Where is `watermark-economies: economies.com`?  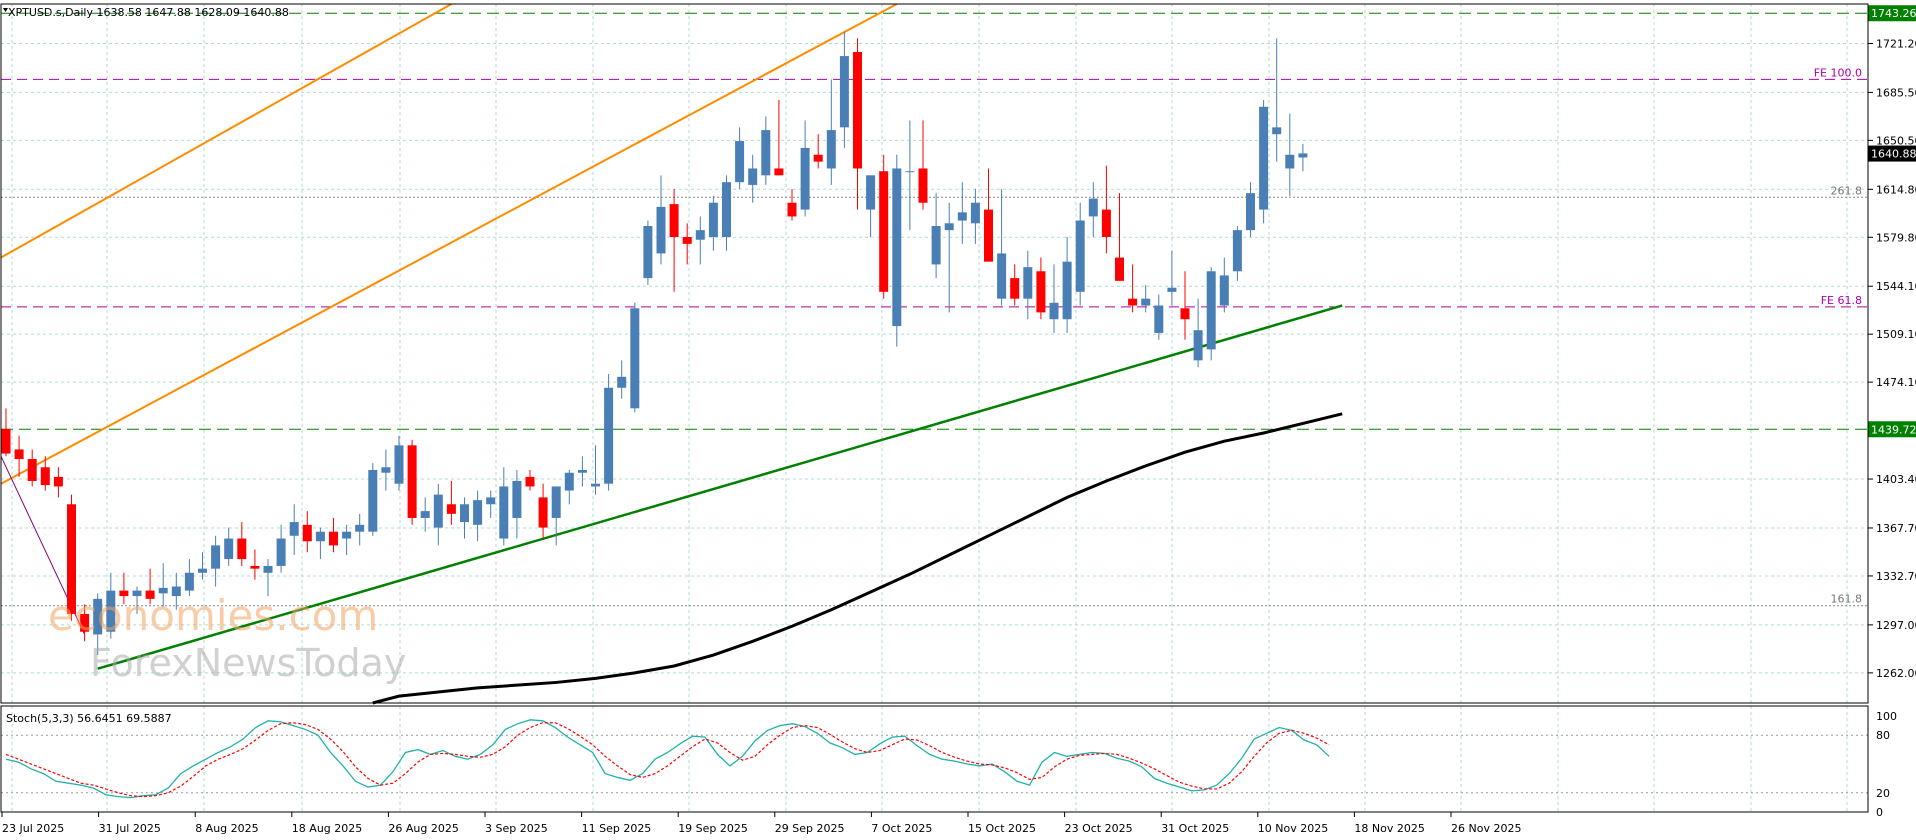
watermark-economies: economies.com is located at coordinates (213, 615).